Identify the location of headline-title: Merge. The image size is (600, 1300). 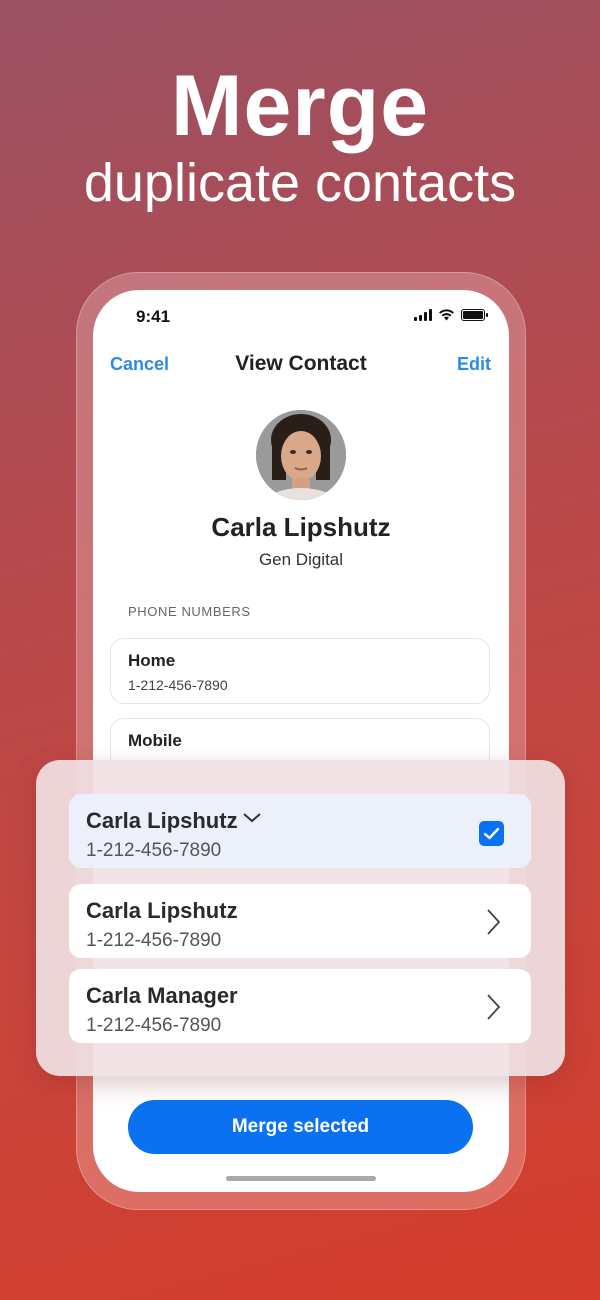
(300, 106).